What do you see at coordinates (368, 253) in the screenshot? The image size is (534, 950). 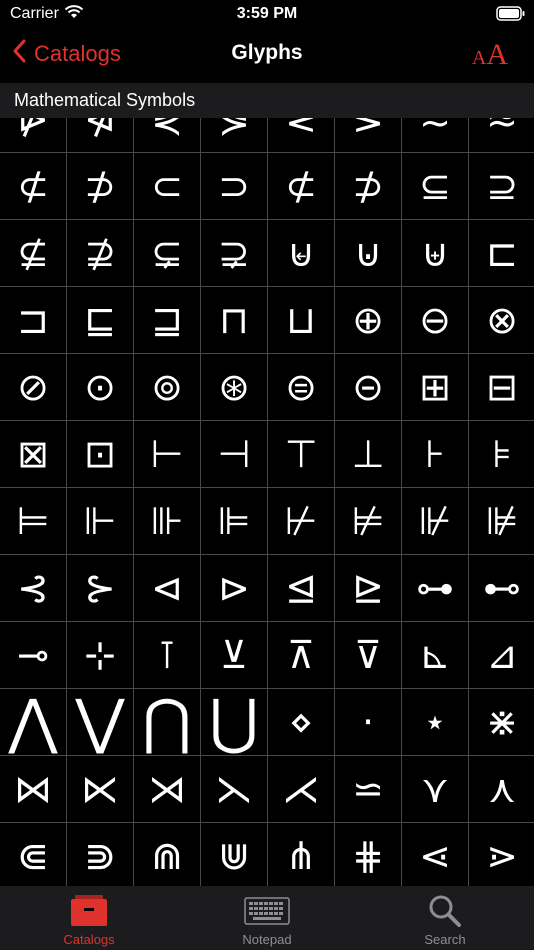 I see `glyph-cell: ⊍` at bounding box center [368, 253].